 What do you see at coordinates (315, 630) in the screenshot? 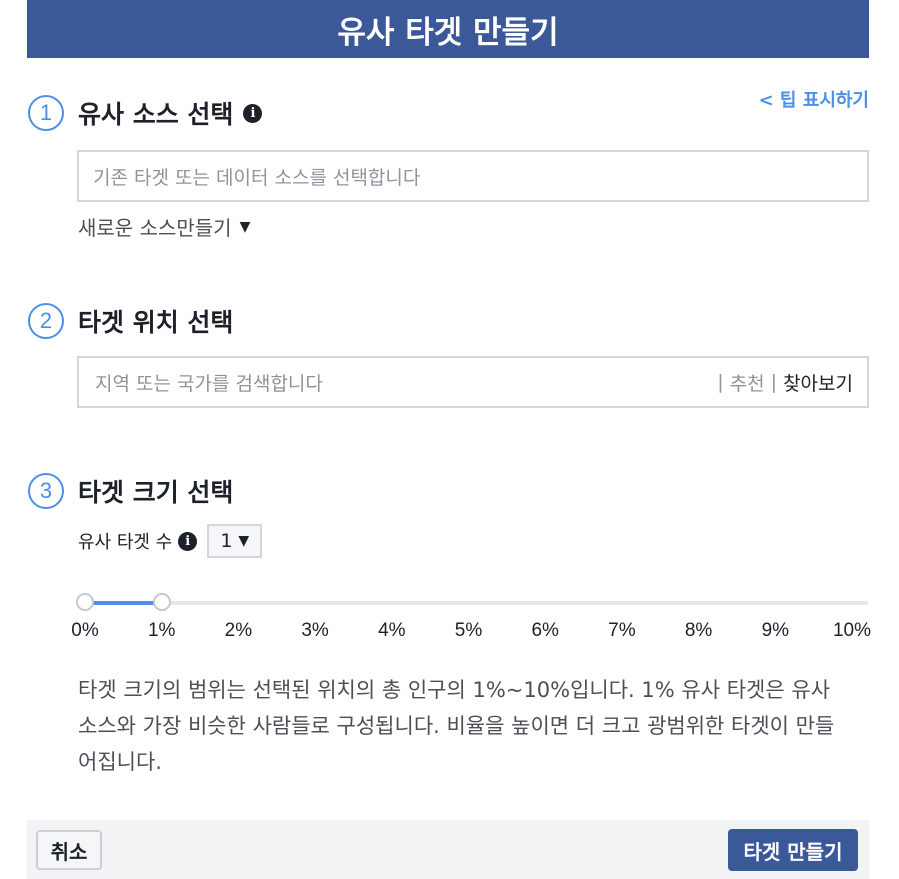
I see `slider-tick-label: 3%` at bounding box center [315, 630].